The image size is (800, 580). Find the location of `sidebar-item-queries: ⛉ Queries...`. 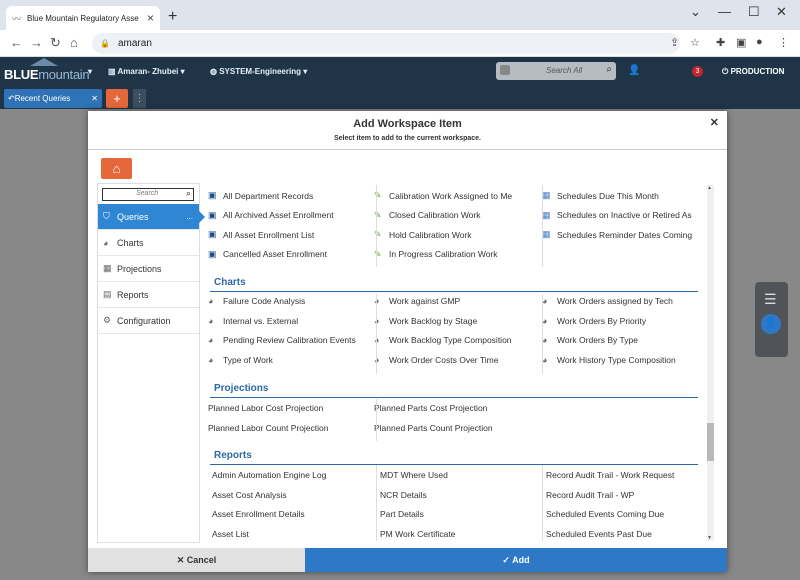

sidebar-item-queries: ⛉ Queries... is located at coordinates (151, 217).